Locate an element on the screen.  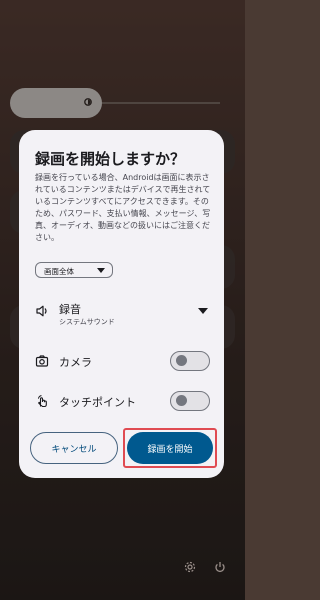
power-icon is located at coordinates (220, 567).